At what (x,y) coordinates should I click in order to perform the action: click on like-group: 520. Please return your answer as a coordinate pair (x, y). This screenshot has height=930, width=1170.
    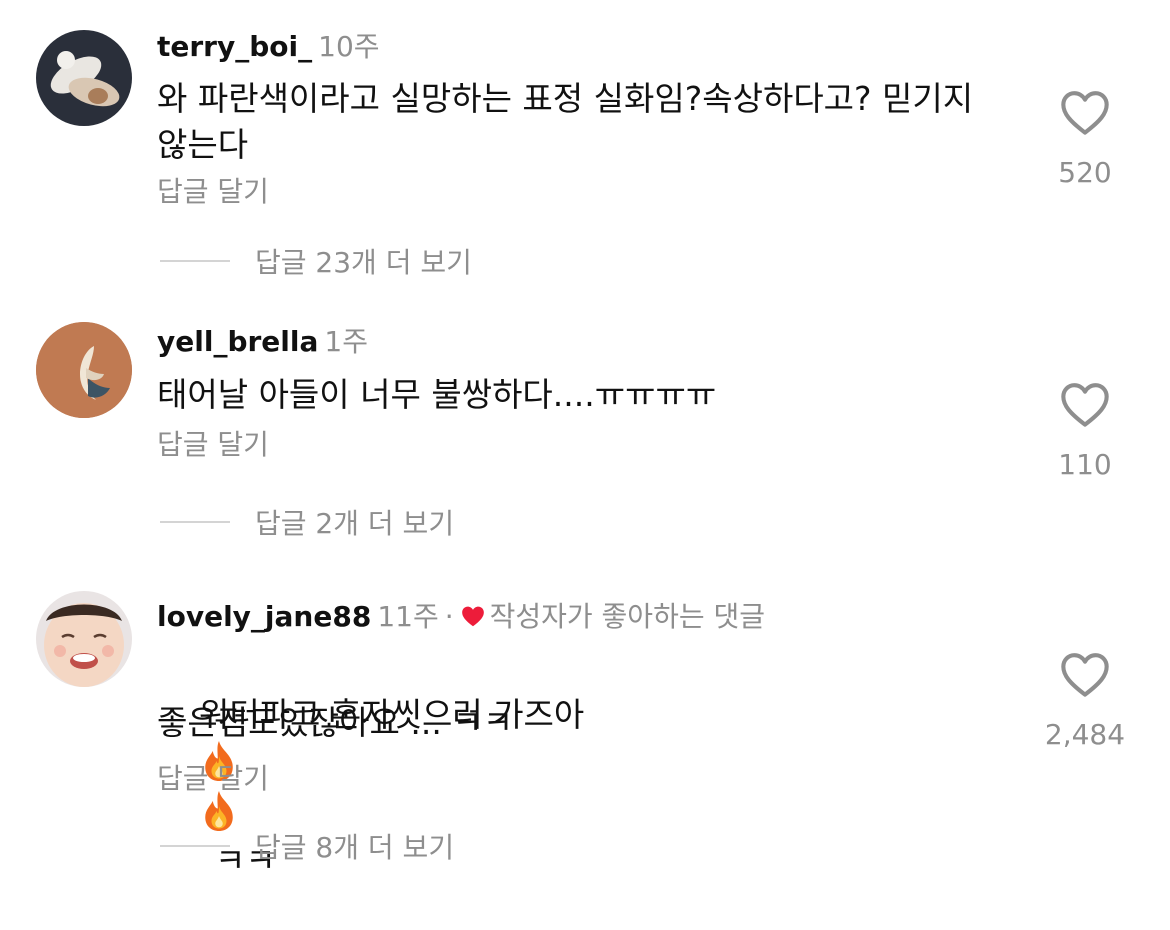
    Looking at the image, I should click on (1085, 138).